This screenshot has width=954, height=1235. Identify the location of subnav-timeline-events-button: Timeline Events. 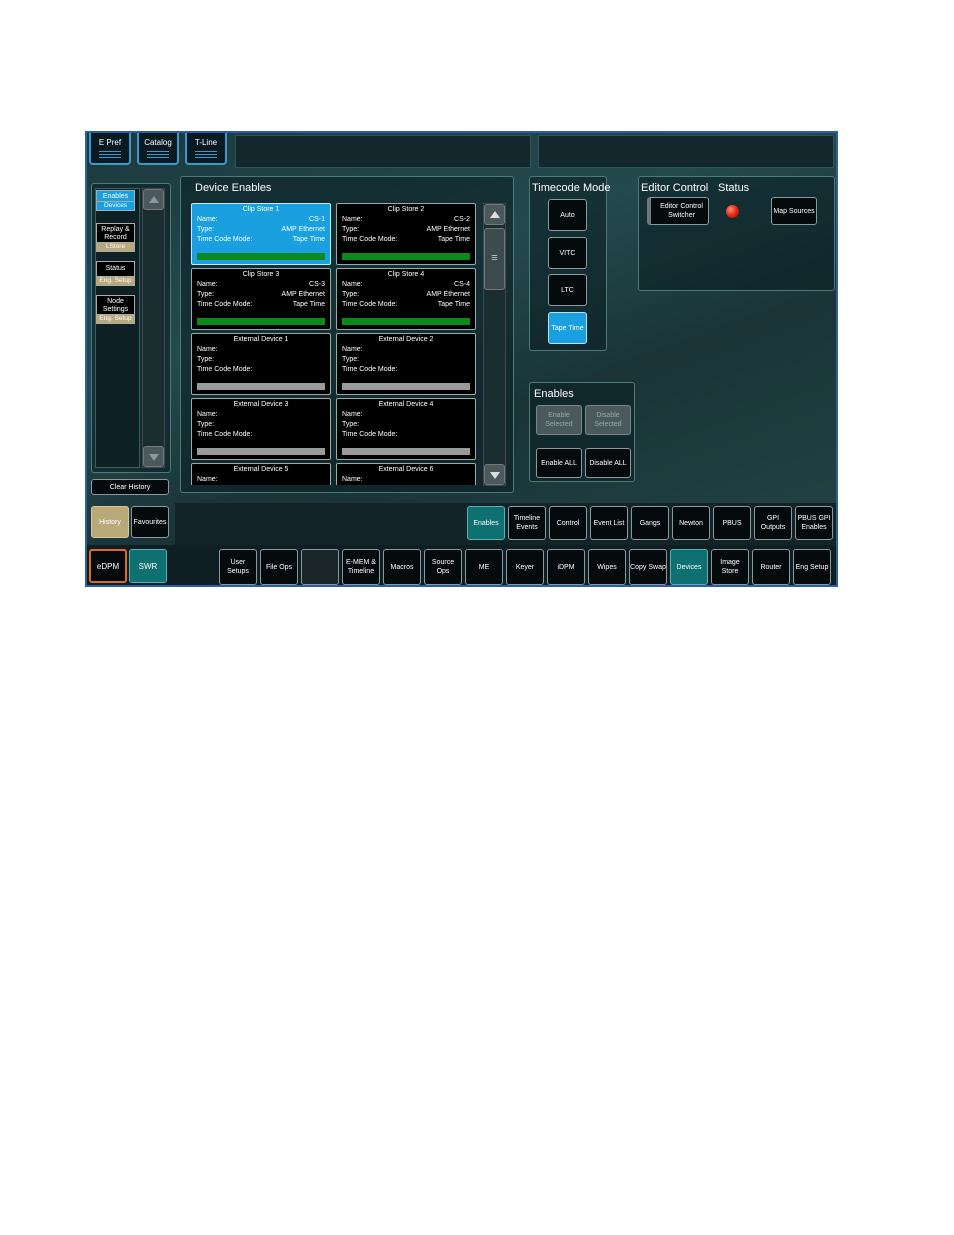
(527, 523).